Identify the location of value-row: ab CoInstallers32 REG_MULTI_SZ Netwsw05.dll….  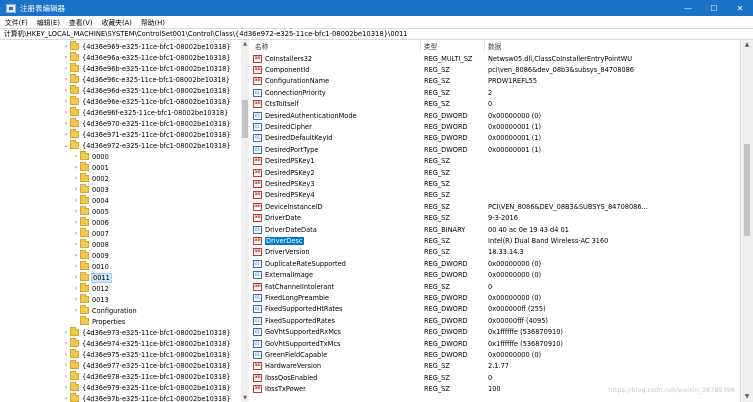
(495, 58).